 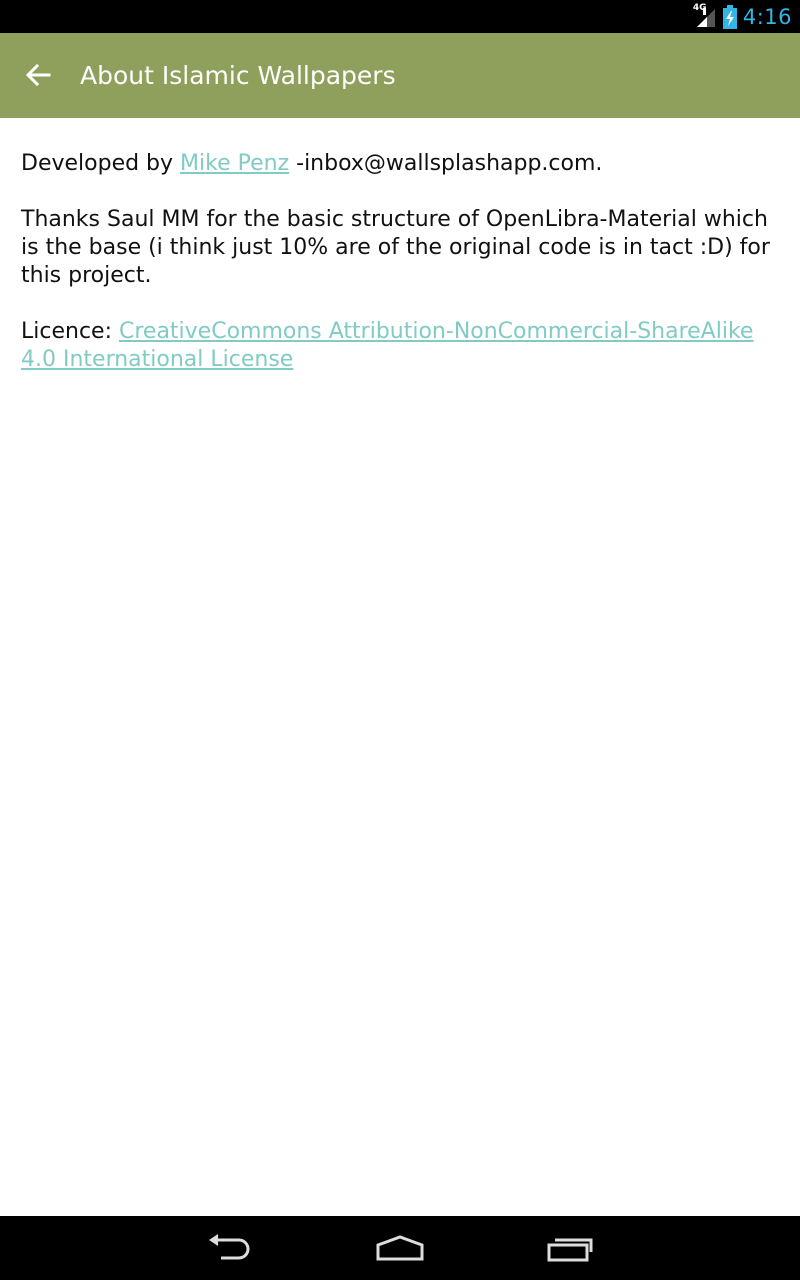 I want to click on app-bar: About Islamic Wallpapers, so click(x=400, y=75).